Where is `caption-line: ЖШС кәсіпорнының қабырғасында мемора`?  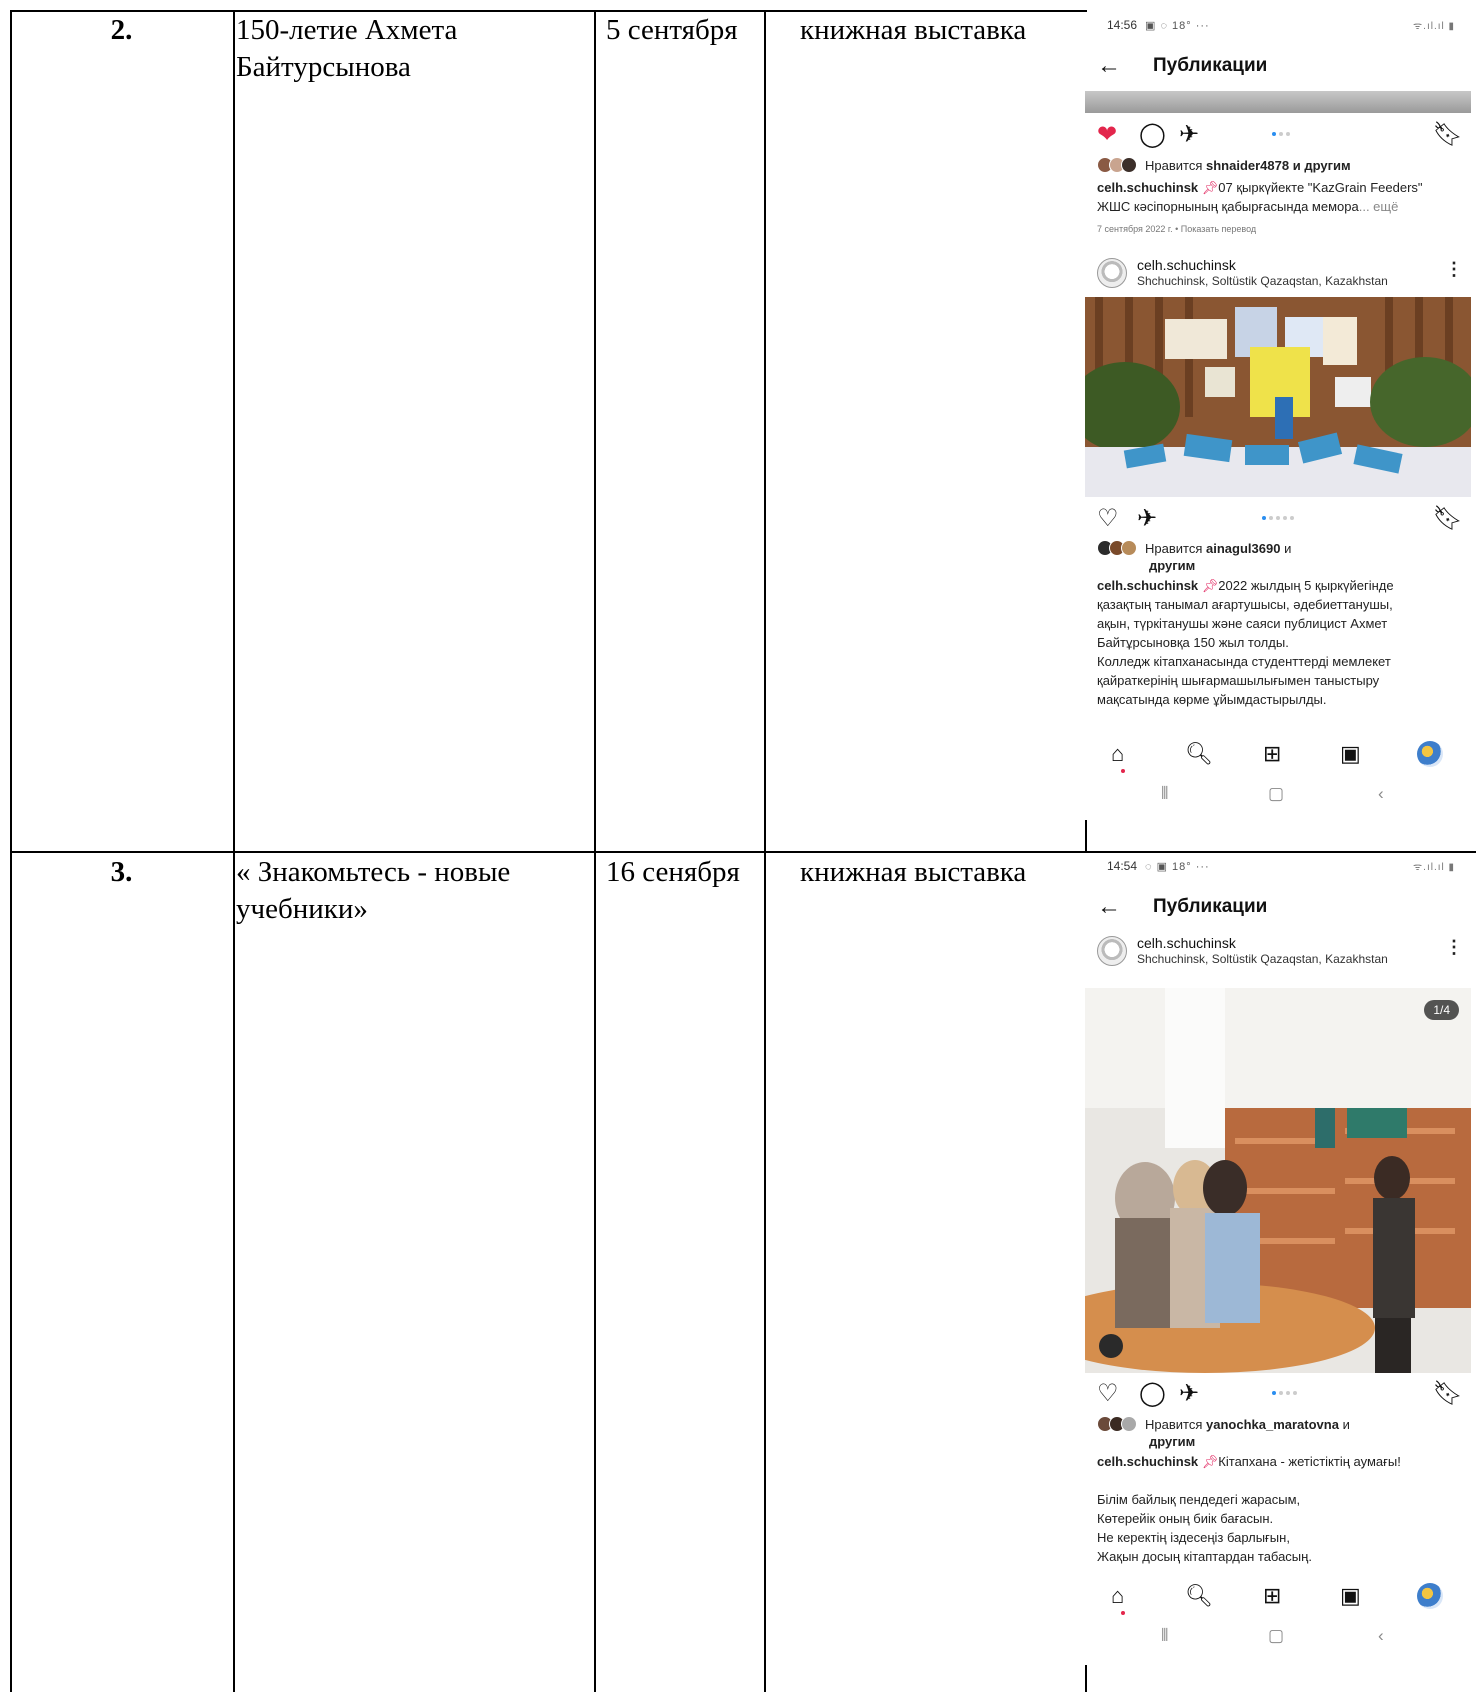
caption-line: ЖШС кәсіпорнының қабырғасында мемора is located at coordinates (1228, 206).